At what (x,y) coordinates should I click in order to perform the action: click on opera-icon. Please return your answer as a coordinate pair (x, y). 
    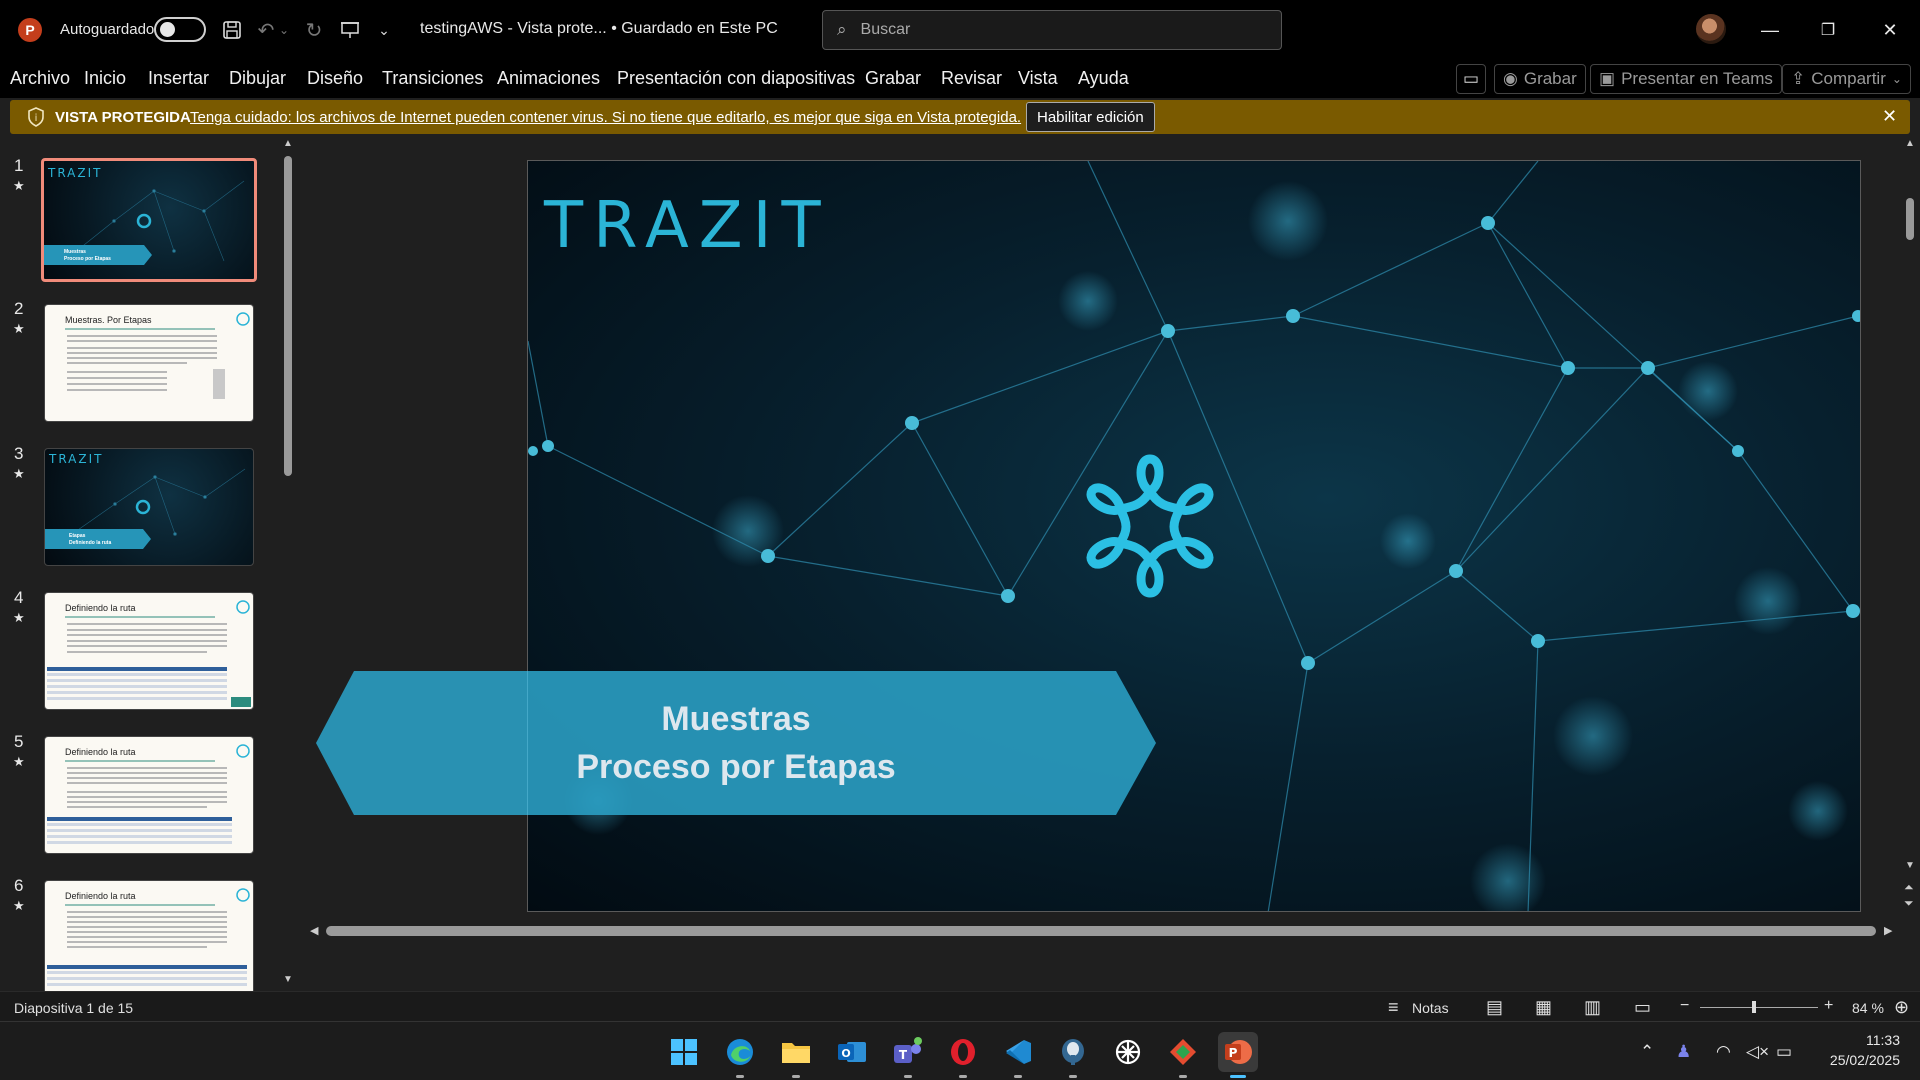
    Looking at the image, I should click on (963, 1056).